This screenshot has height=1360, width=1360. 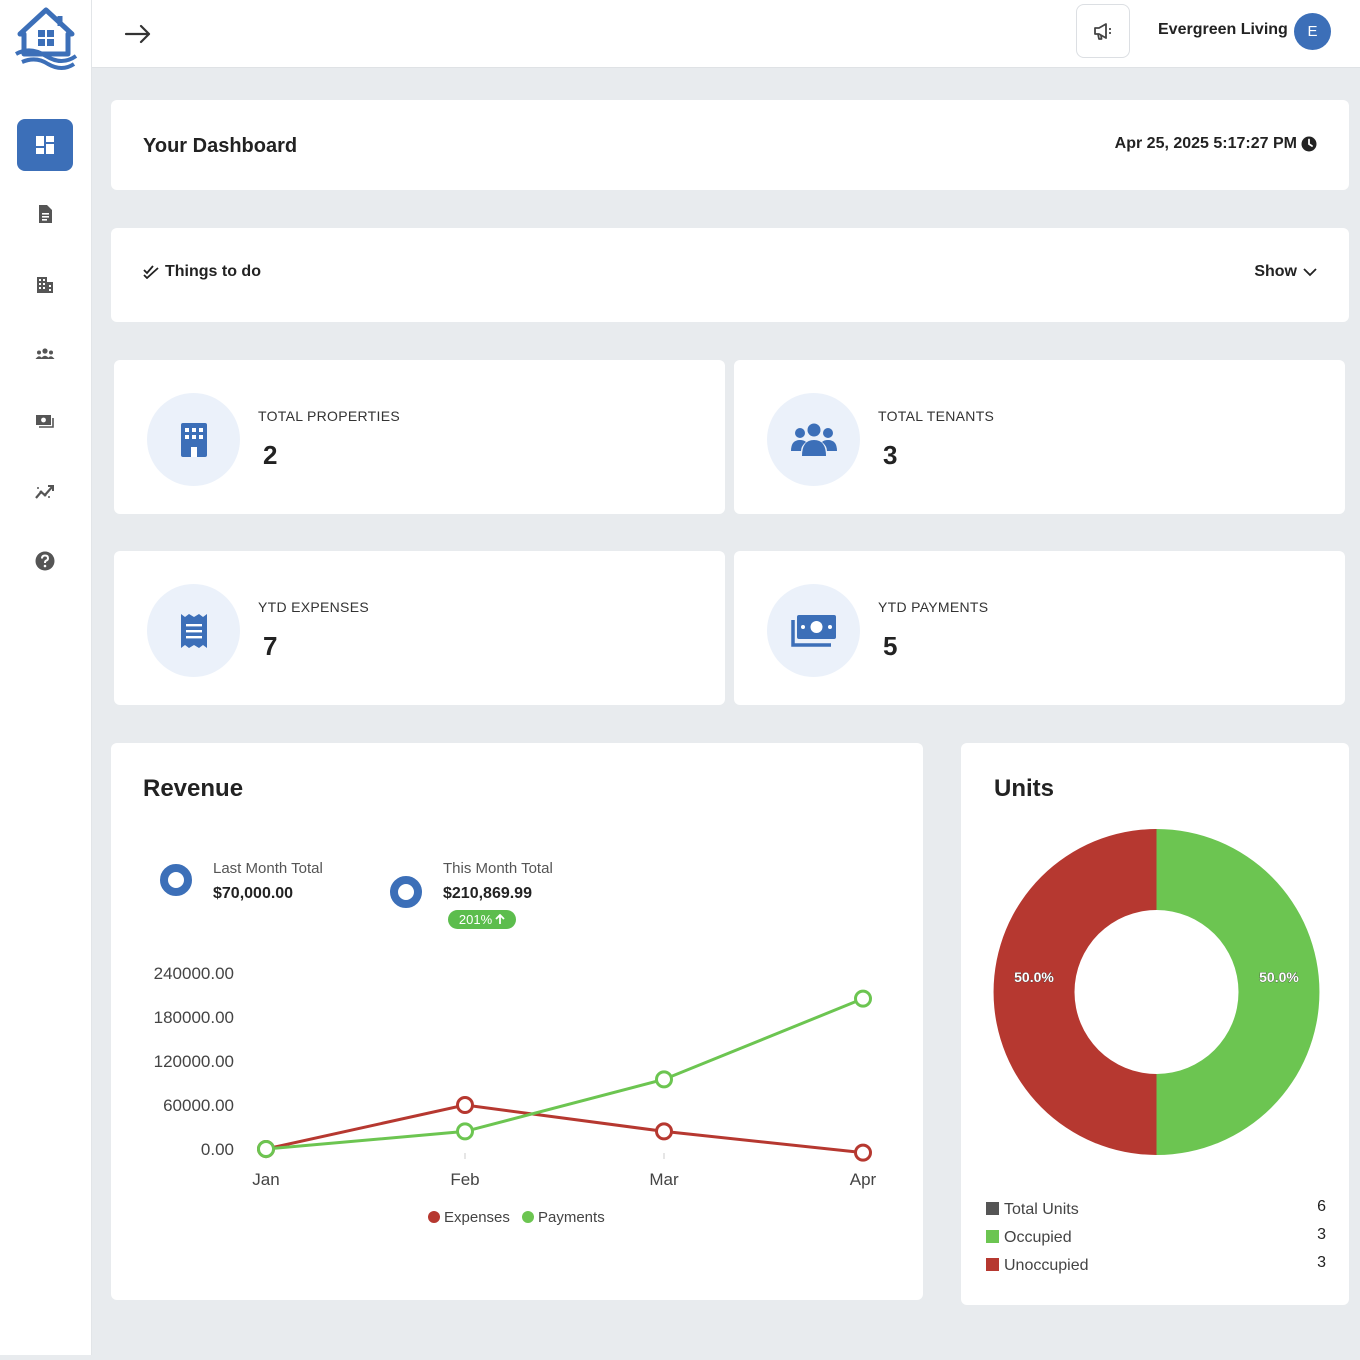 I want to click on things-to-do-card: Things to do Show, so click(x=730, y=275).